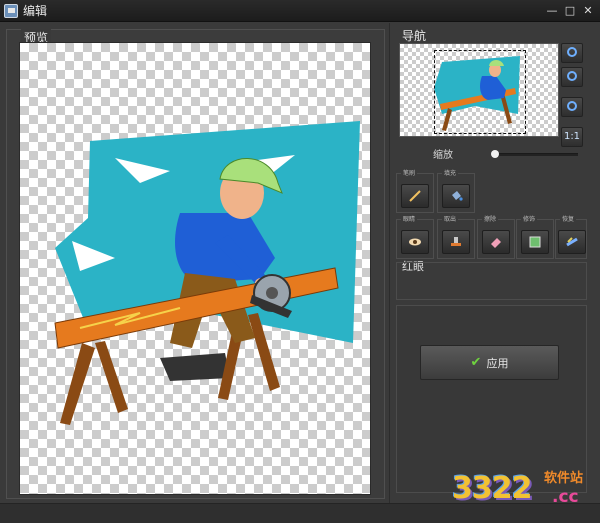 This screenshot has width=600, height=523. I want to click on tool-group-eraser: 擦除, so click(496, 236).